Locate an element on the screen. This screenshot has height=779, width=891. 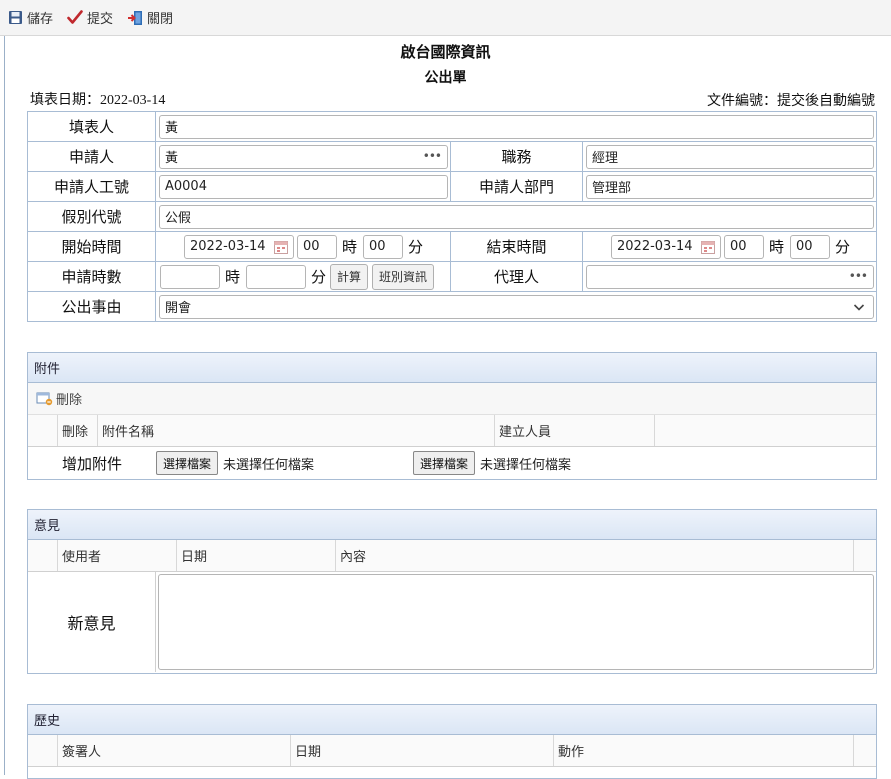
column-header-user: 使用者 is located at coordinates (117, 555).